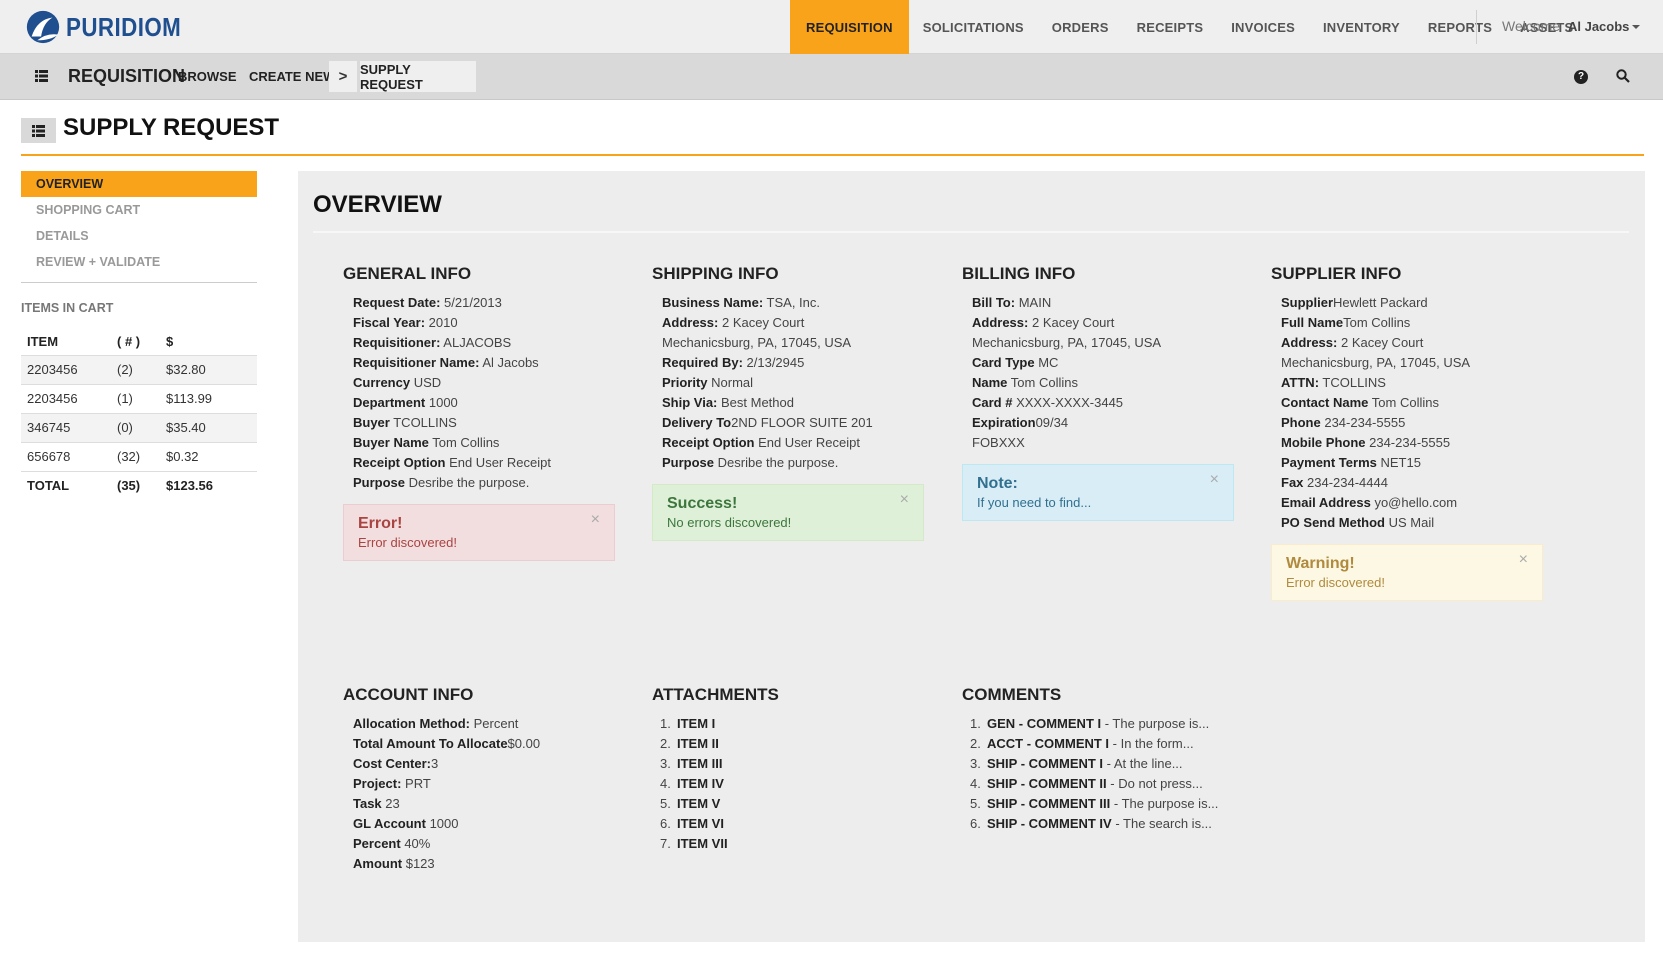 Image resolution: width=1663 pixels, height=957 pixels. Describe the element at coordinates (802, 764) in the screenshot. I see `attachment-item: 3. ITEM III` at that location.